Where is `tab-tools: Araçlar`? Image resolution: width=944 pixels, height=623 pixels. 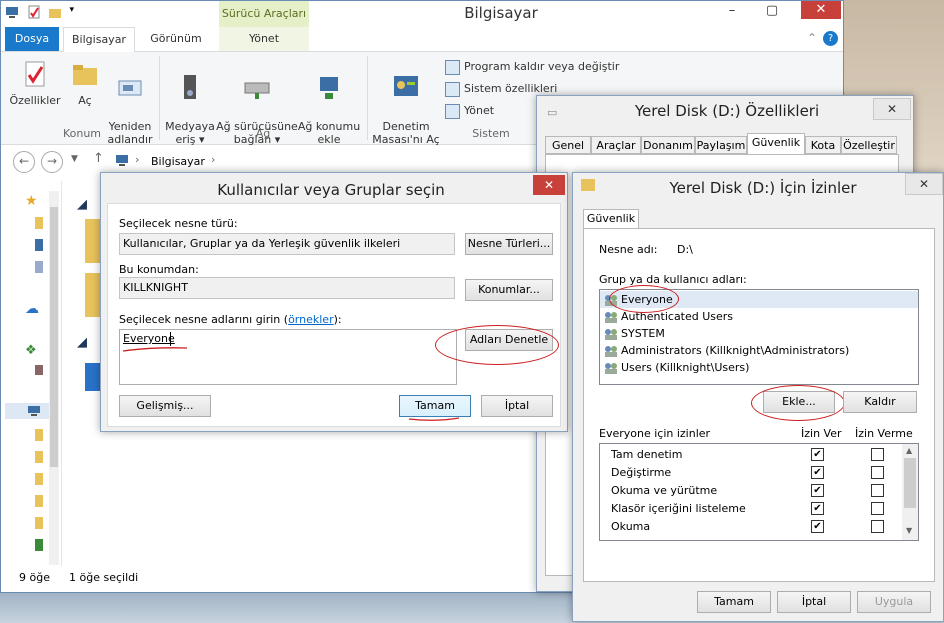 tab-tools: Araçlar is located at coordinates (616, 145).